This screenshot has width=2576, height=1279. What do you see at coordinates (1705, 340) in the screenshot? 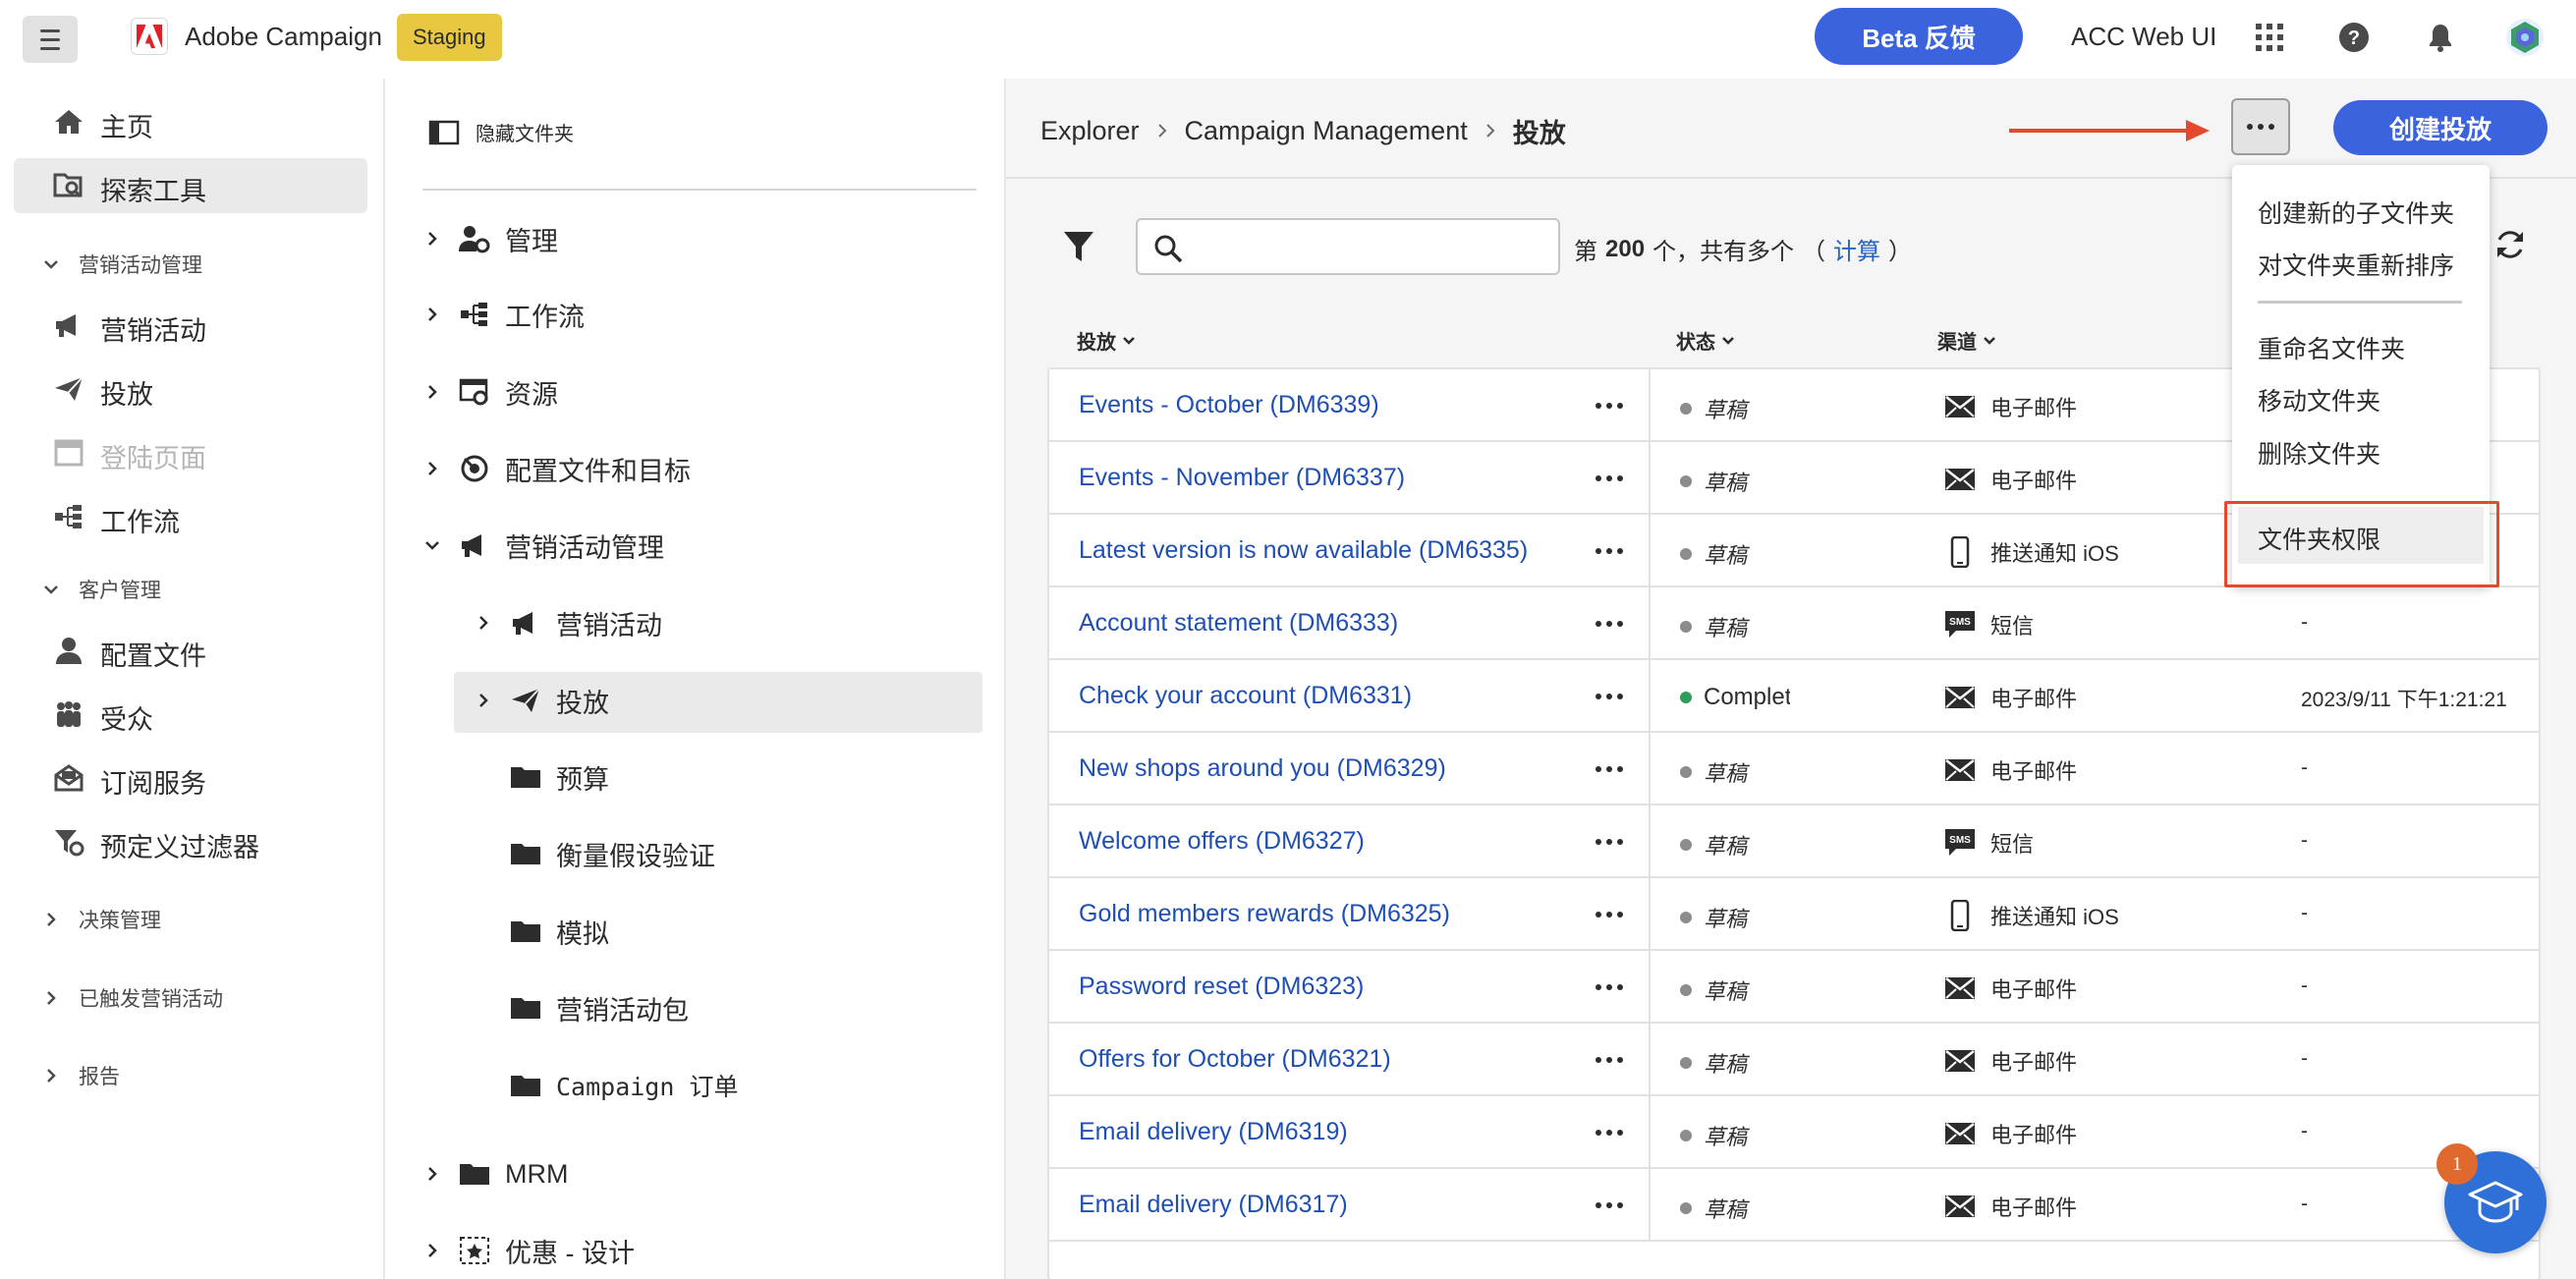
I see `column-header-status: 状态` at bounding box center [1705, 340].